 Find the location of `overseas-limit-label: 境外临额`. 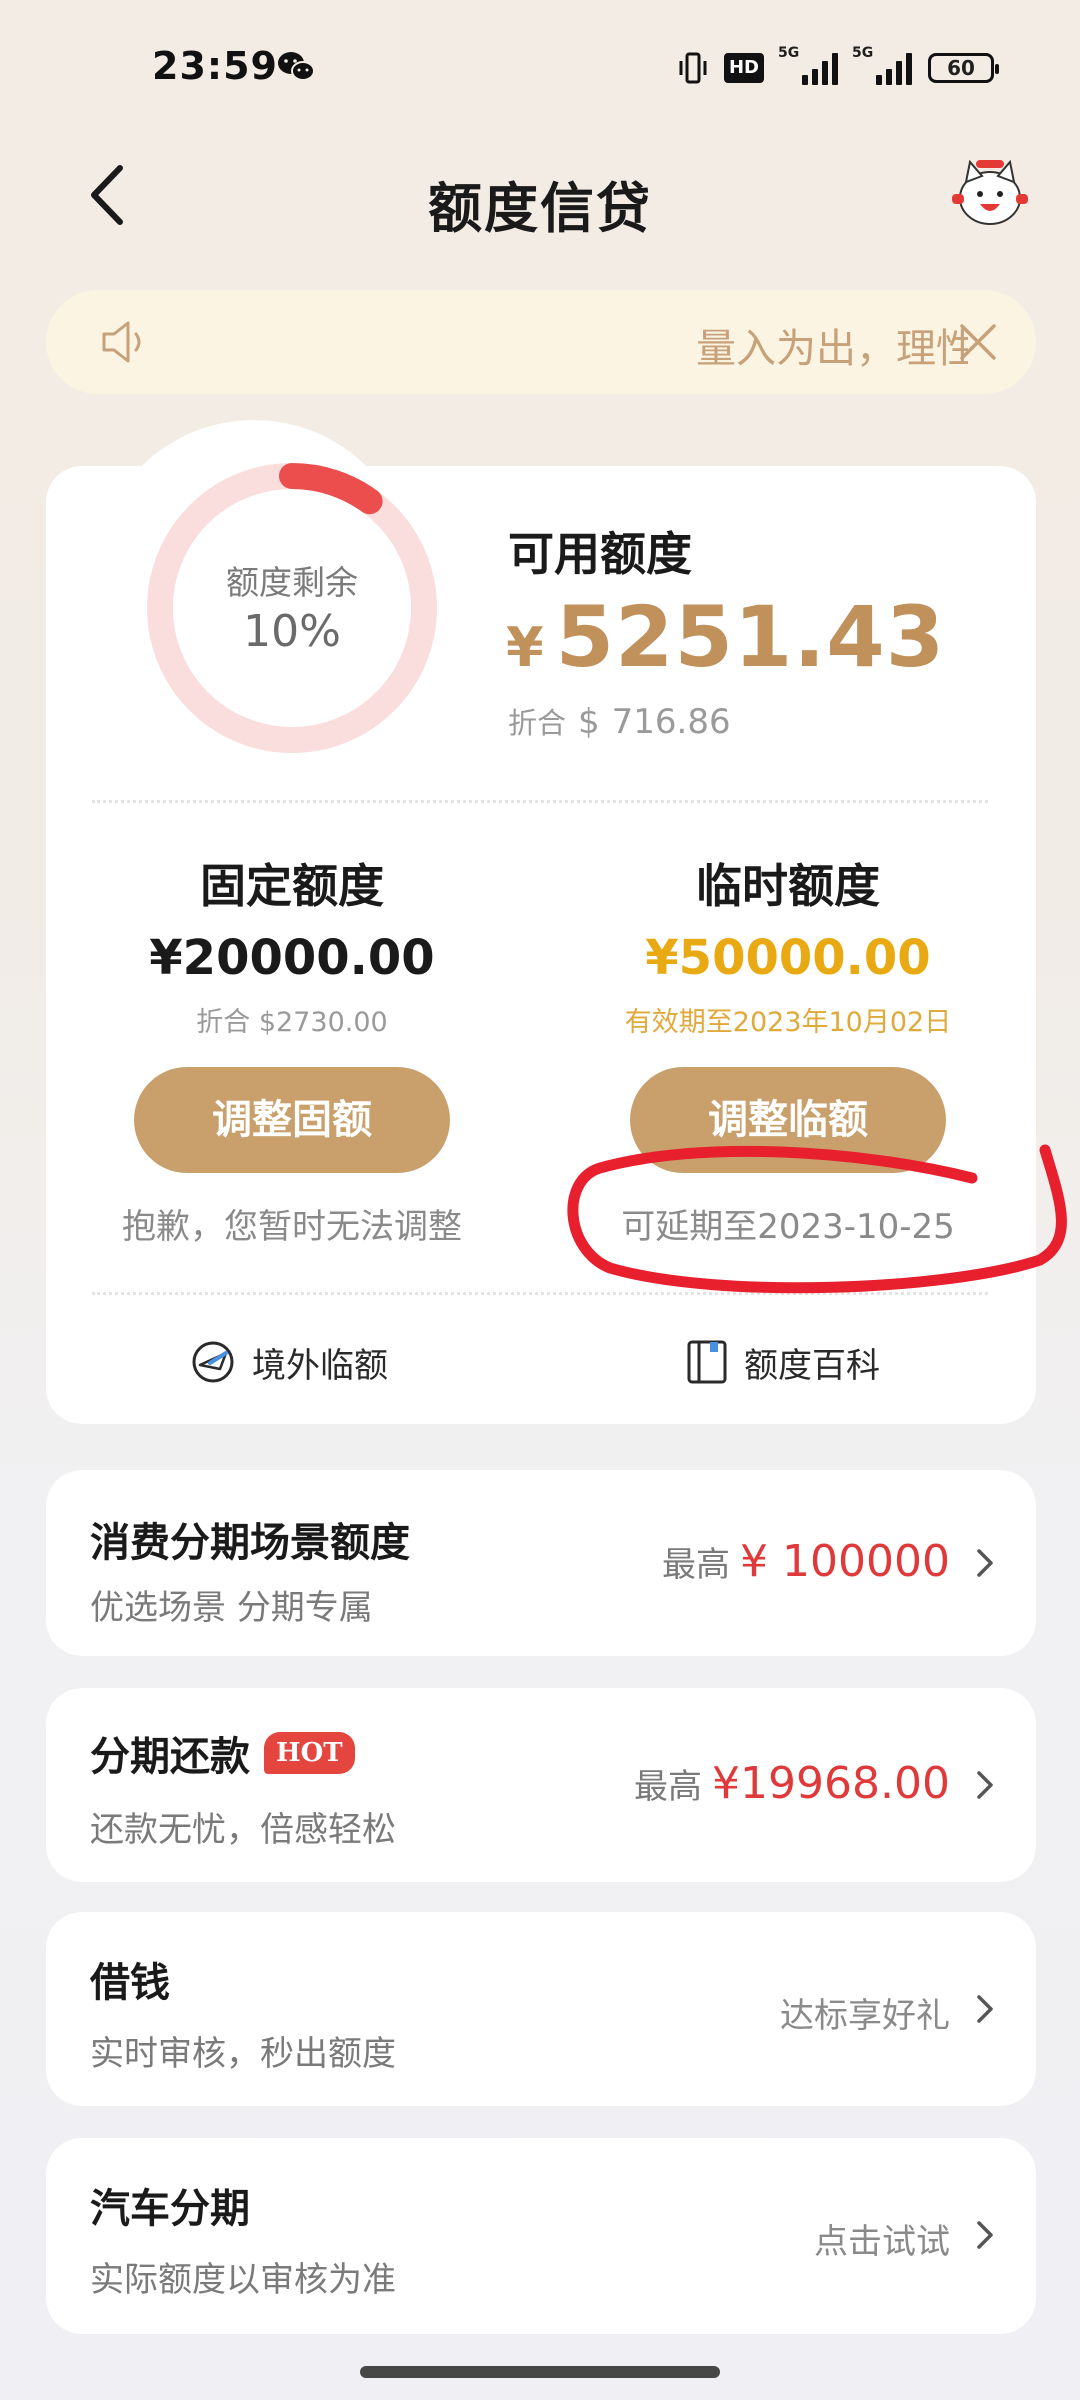

overseas-limit-label: 境外临额 is located at coordinates (320, 1365).